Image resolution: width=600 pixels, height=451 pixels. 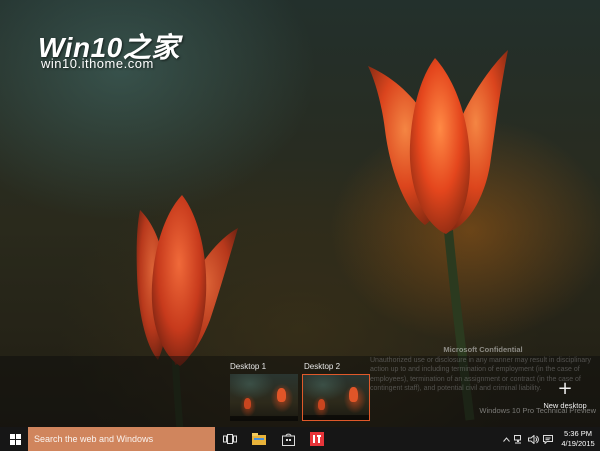 I want to click on taskbar: 5:36 PM 4/19/2015, so click(x=300, y=439).